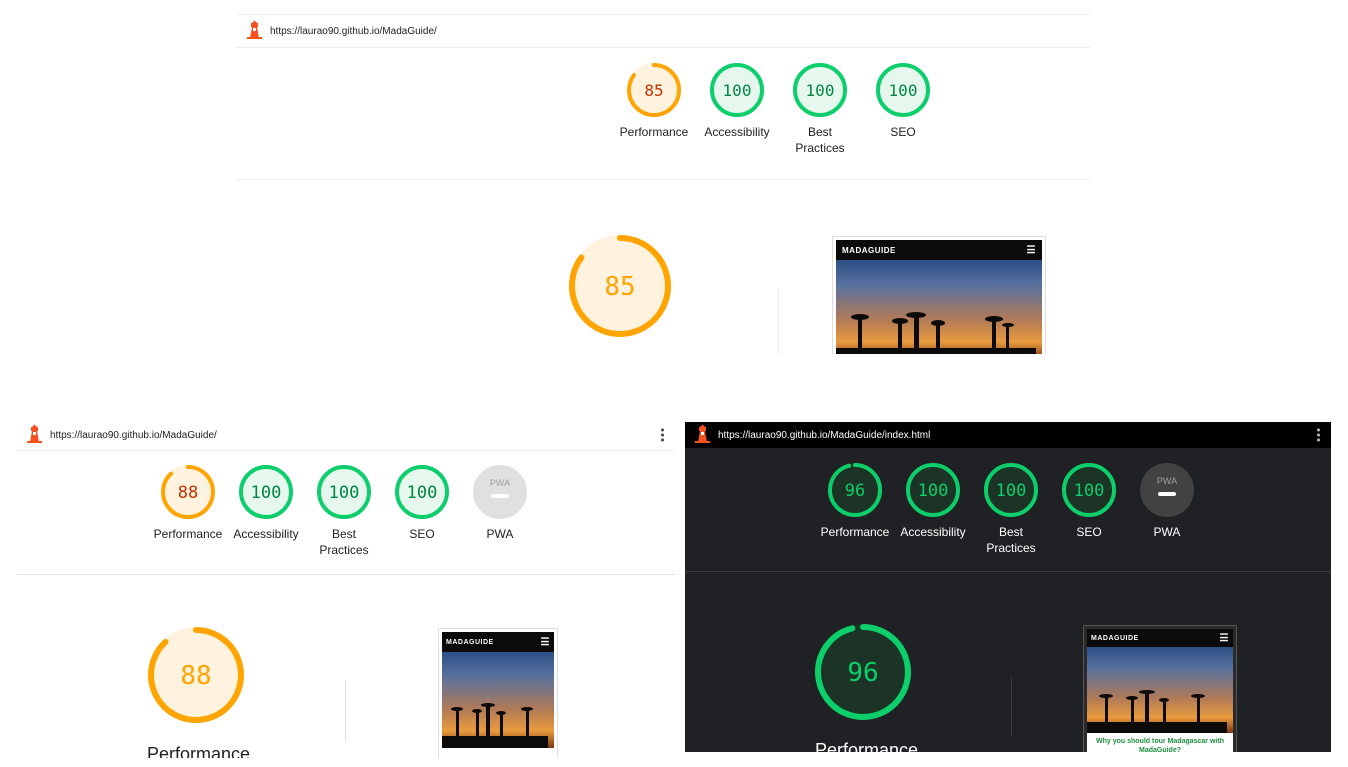 The image size is (1348, 767). I want to click on big-performance-gauge: 85, so click(620, 288).